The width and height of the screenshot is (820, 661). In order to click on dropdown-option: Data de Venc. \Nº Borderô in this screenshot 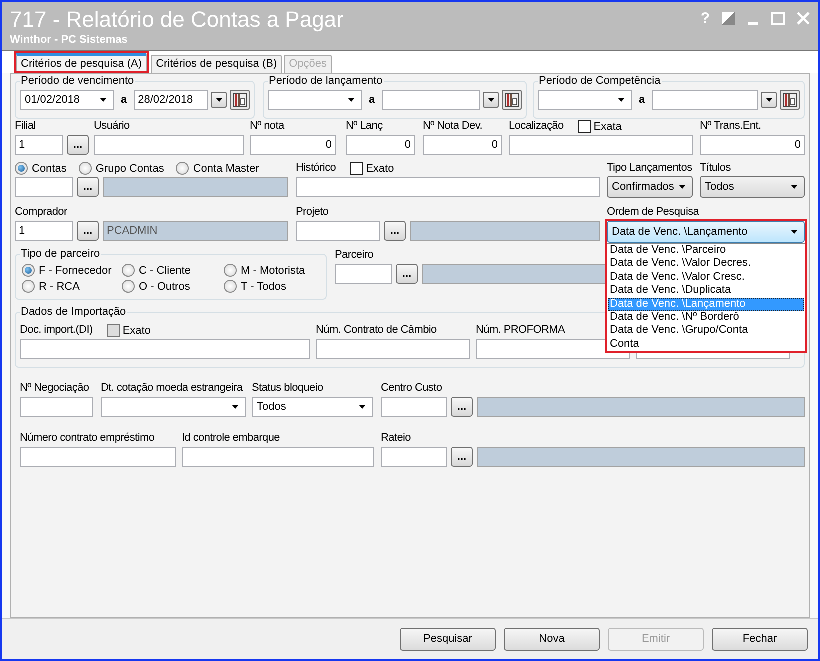, I will do `click(706, 317)`.